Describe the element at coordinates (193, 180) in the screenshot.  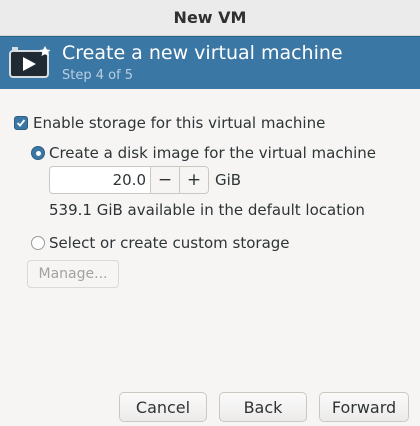
I see `increment-button: +` at that location.